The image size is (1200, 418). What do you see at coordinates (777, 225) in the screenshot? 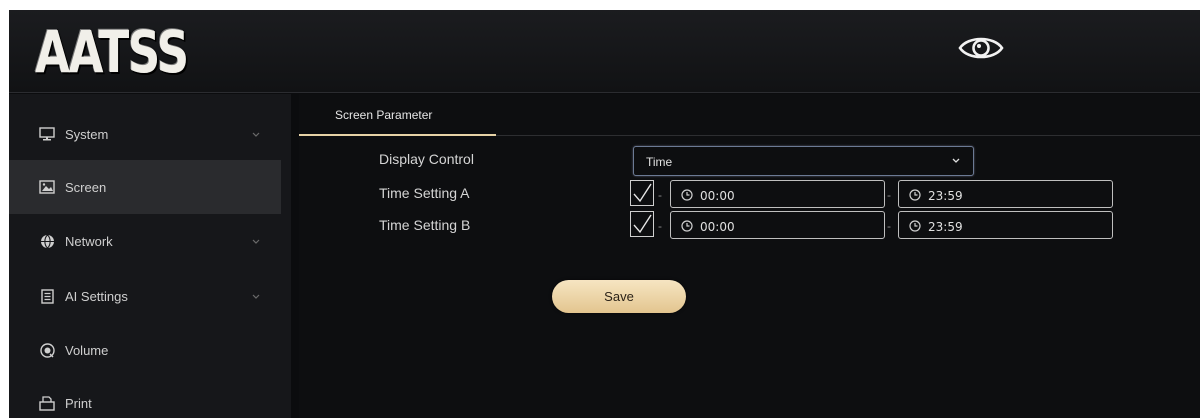
I see `time-b-start-input: 00:00` at bounding box center [777, 225].